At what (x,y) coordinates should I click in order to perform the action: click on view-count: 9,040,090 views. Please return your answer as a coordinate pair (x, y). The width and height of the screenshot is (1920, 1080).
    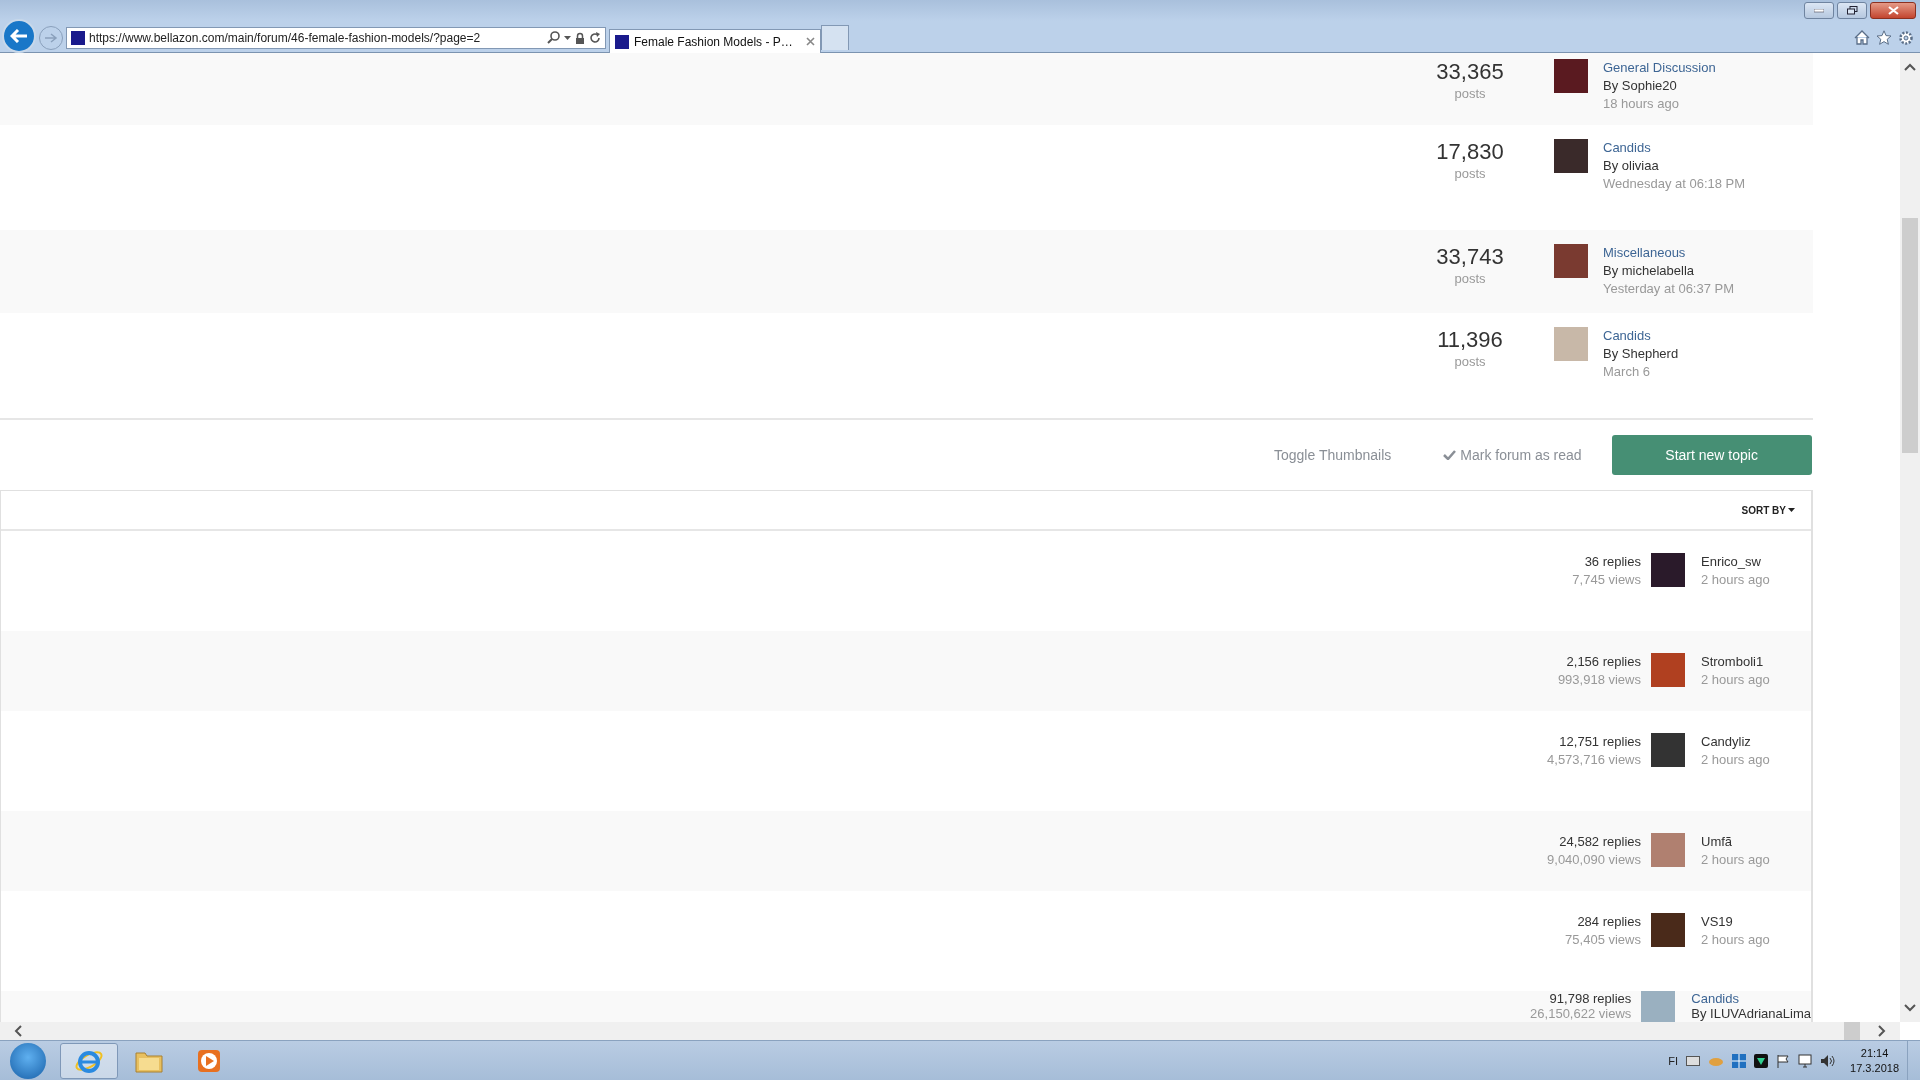
    Looking at the image, I should click on (1594, 860).